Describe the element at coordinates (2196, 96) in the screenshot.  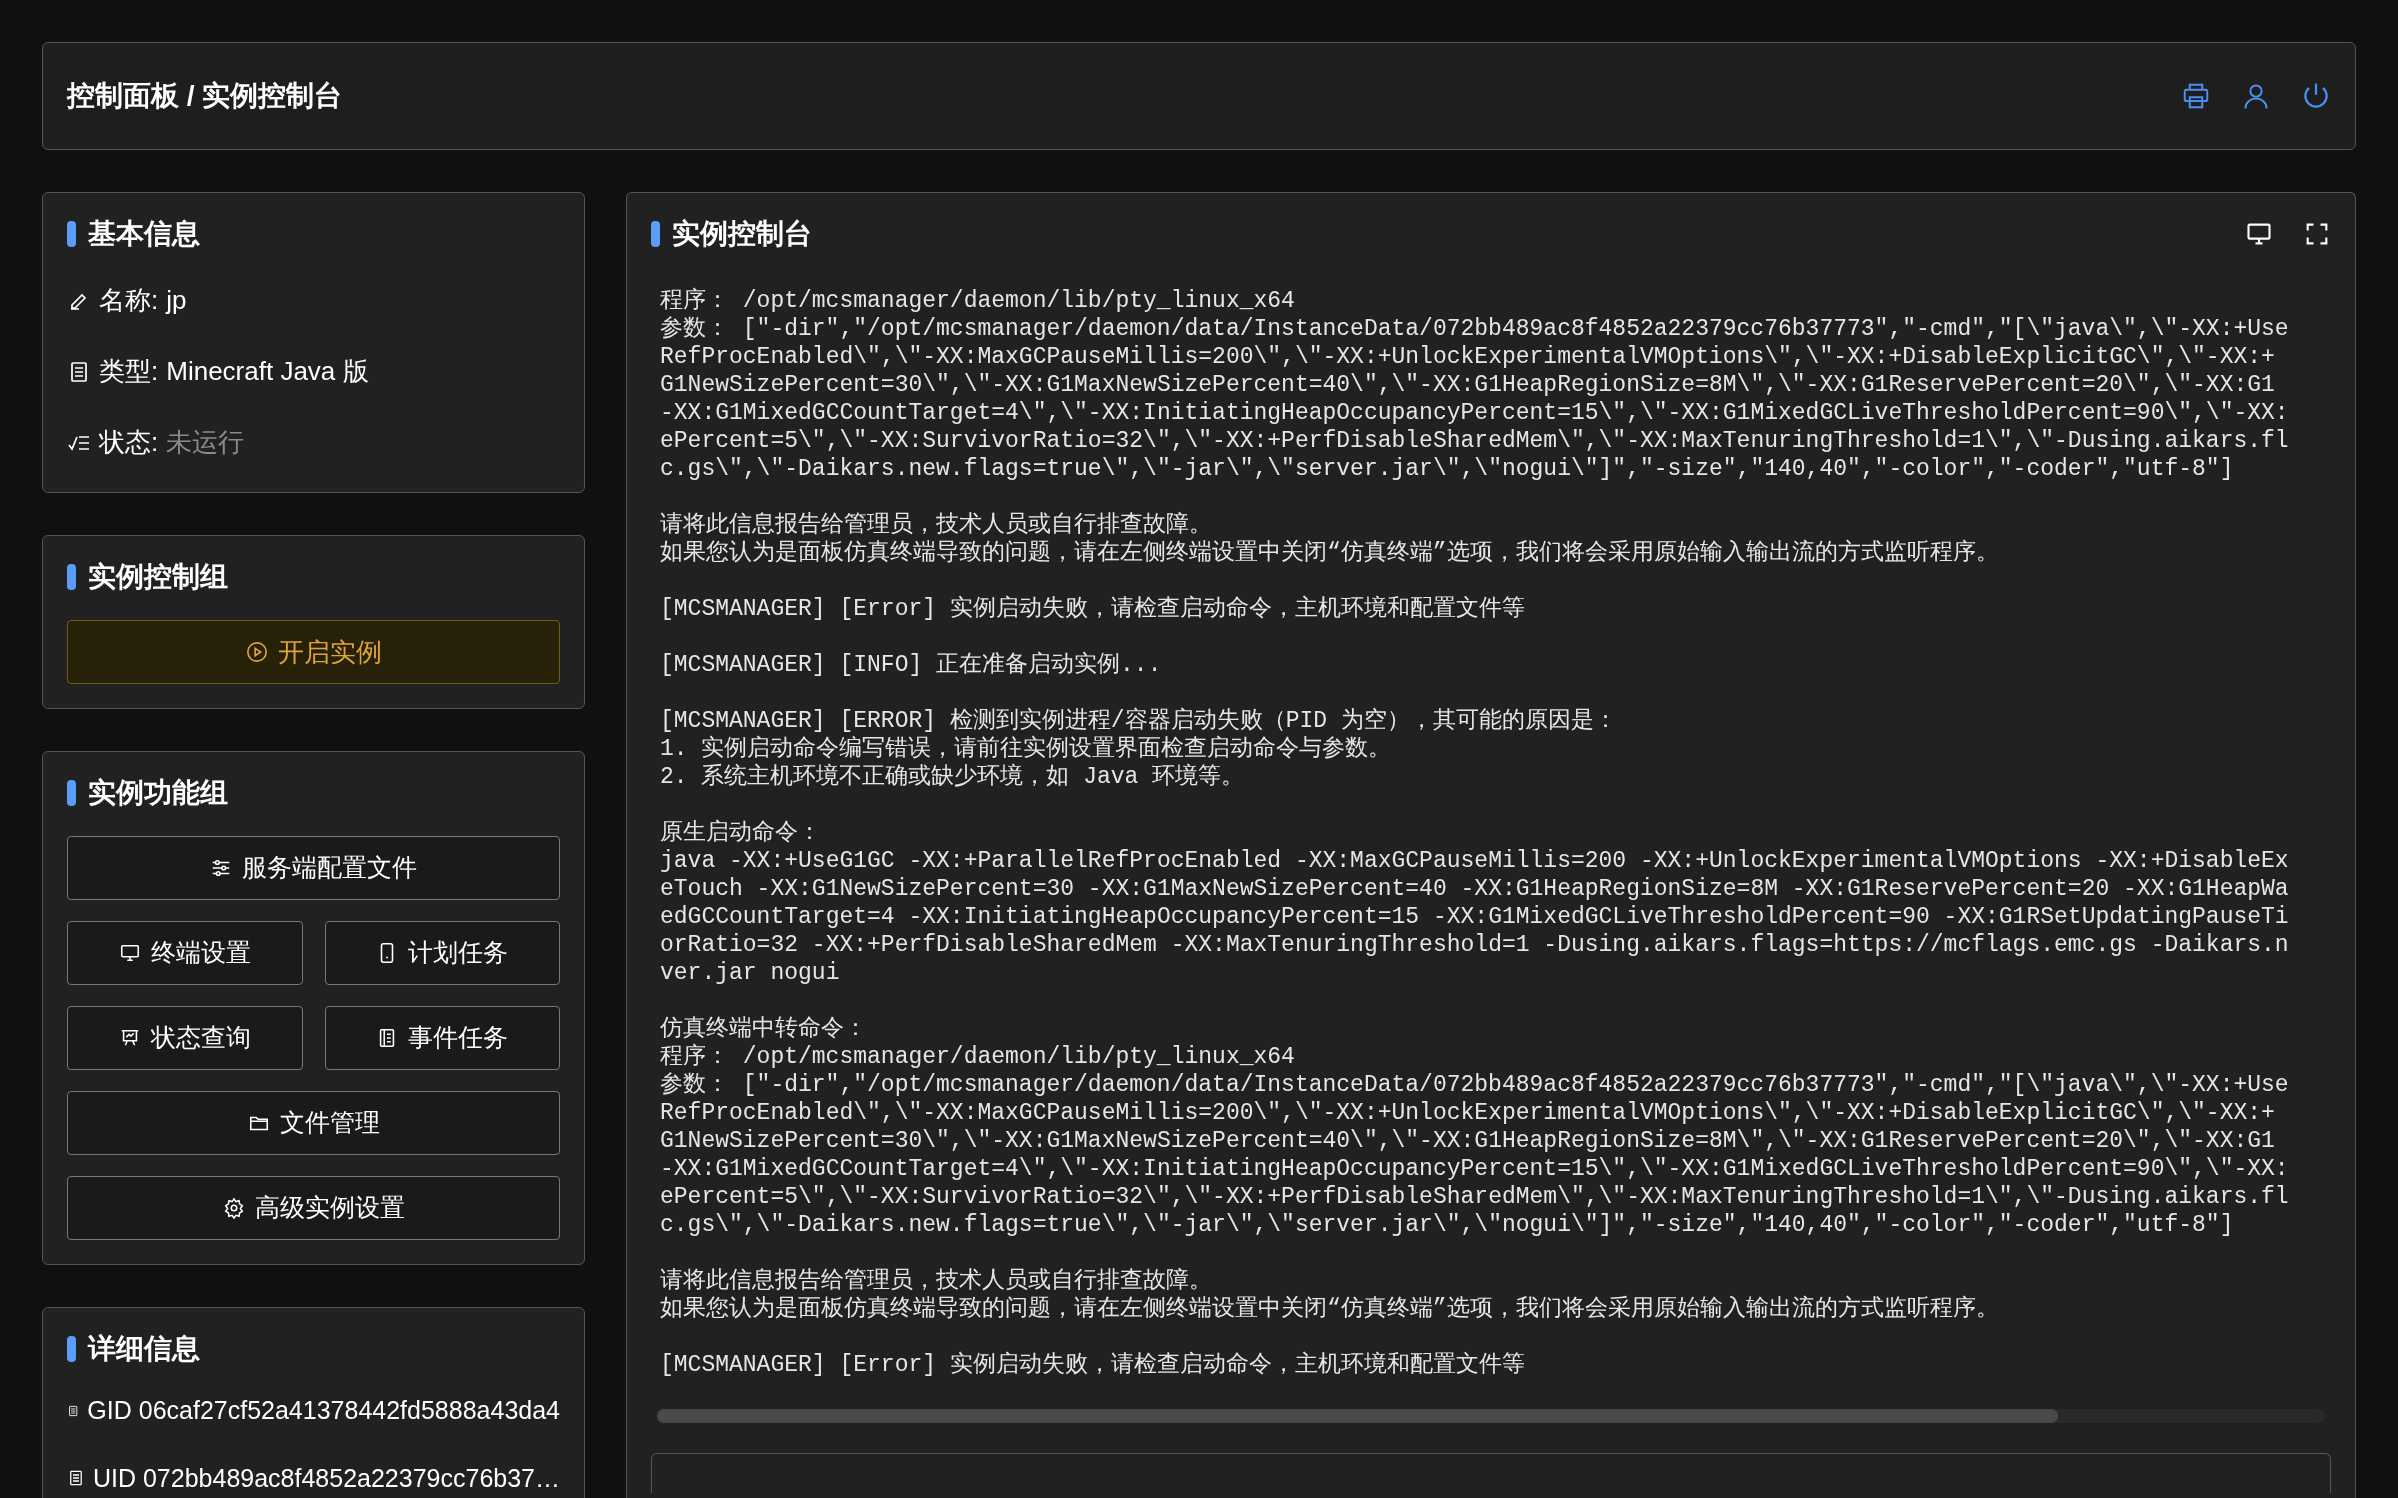
I see `printer-icon` at that location.